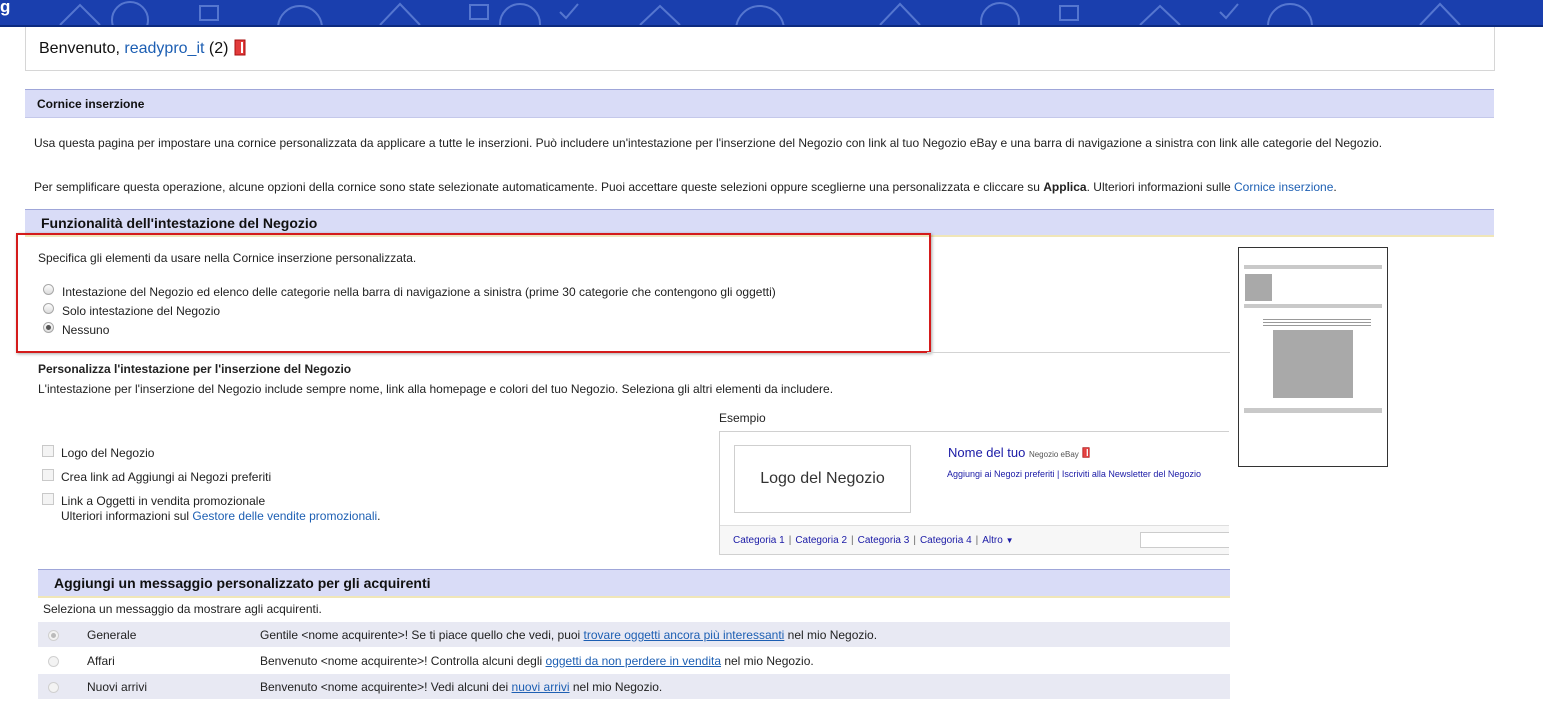 This screenshot has width=1543, height=702. What do you see at coordinates (1313, 410) in the screenshot?
I see `preview-footer-bar` at bounding box center [1313, 410].